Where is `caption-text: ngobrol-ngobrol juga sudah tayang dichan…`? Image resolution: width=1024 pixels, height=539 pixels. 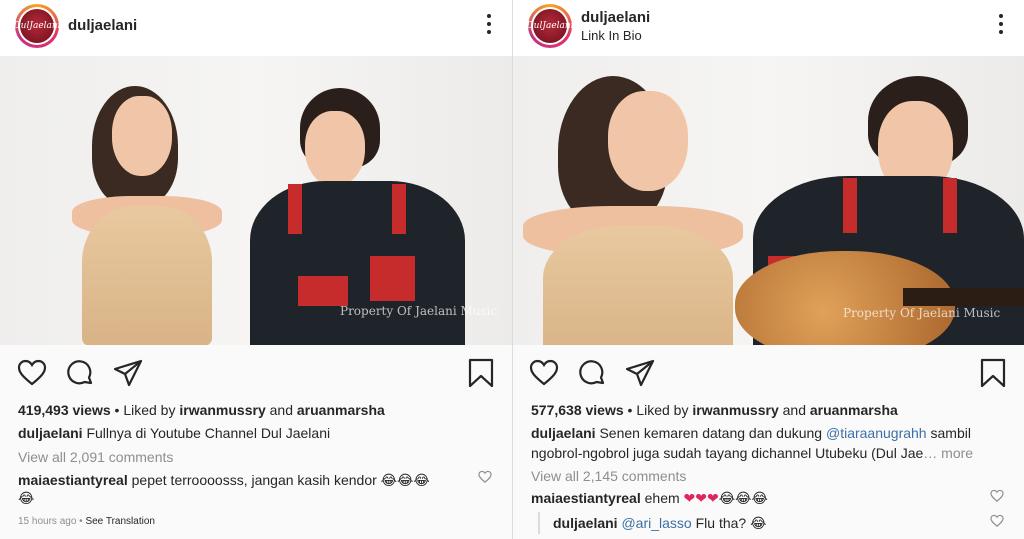 caption-text: ngobrol-ngobrol juga sudah tayang dichan… is located at coordinates (727, 453).